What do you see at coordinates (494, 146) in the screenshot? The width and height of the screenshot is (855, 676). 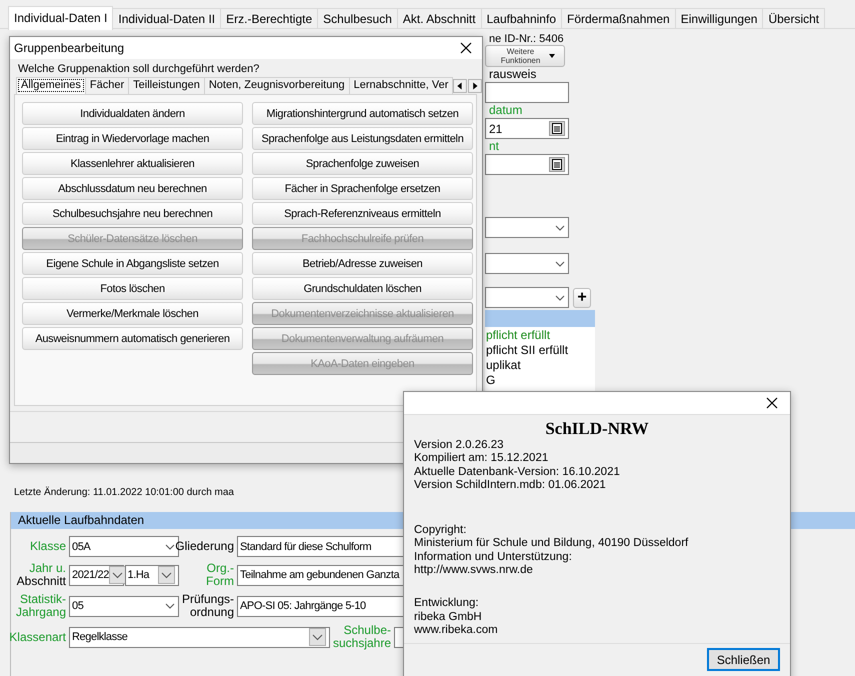 I see `field-label: nt` at bounding box center [494, 146].